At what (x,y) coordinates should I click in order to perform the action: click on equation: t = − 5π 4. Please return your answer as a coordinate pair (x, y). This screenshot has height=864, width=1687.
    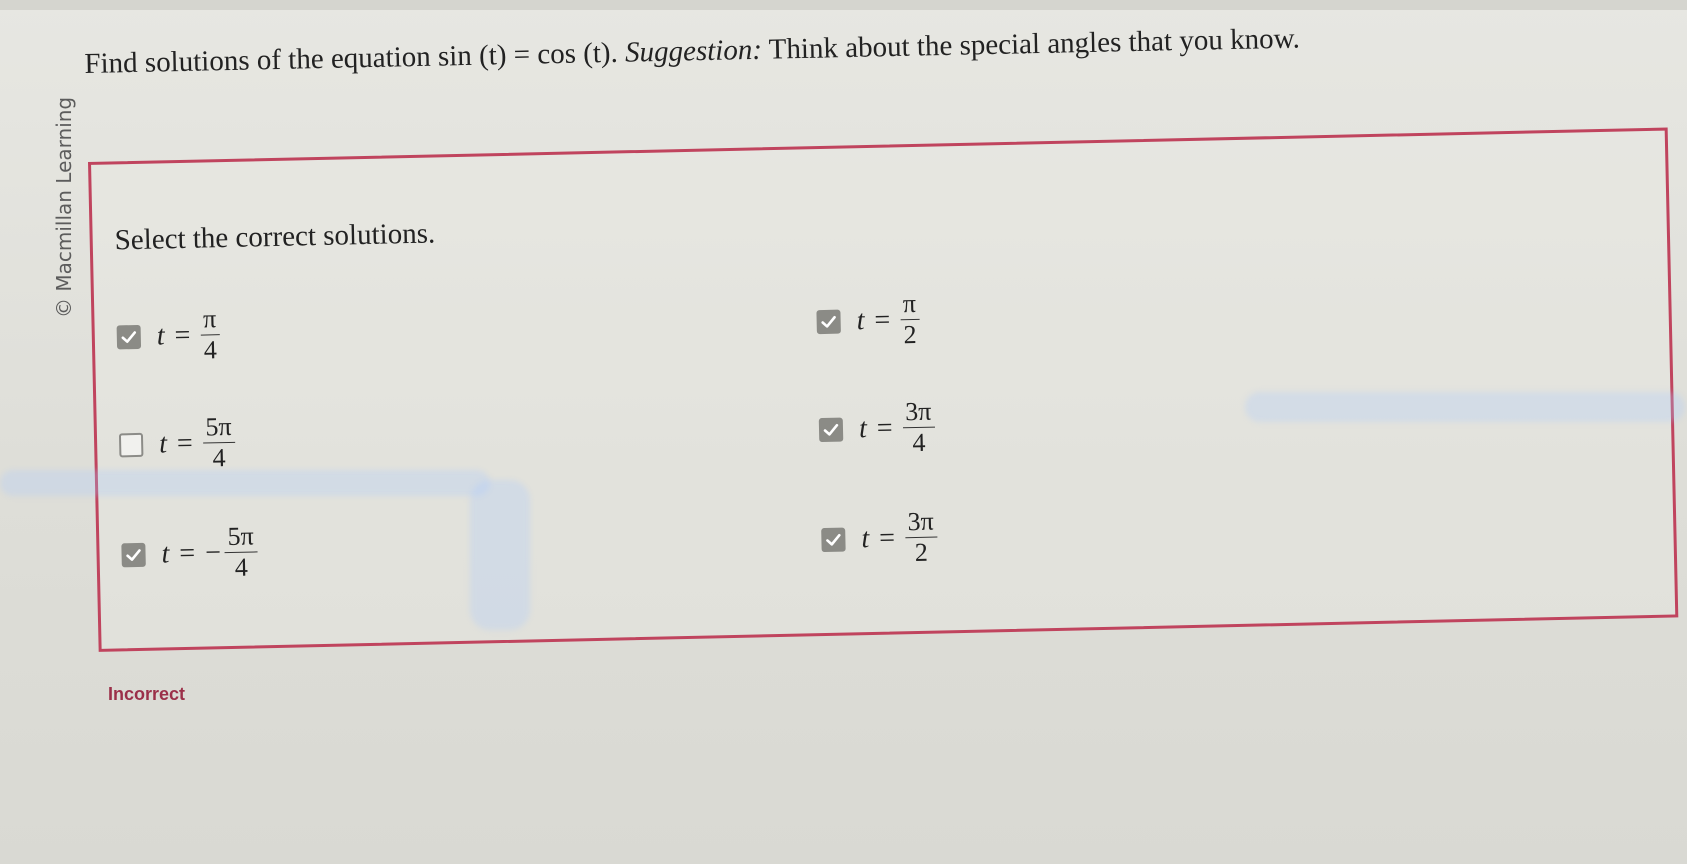
    Looking at the image, I should click on (209, 552).